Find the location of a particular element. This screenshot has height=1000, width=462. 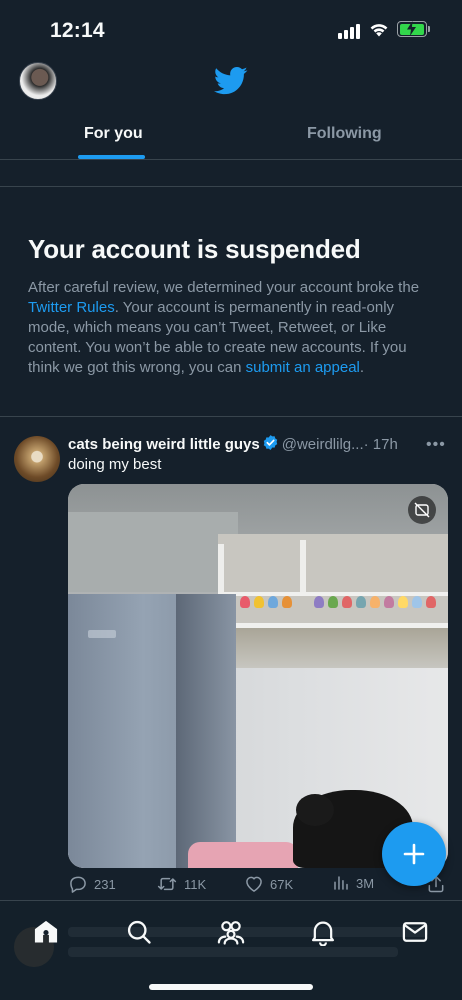

retweet-count: 11K is located at coordinates (195, 884).